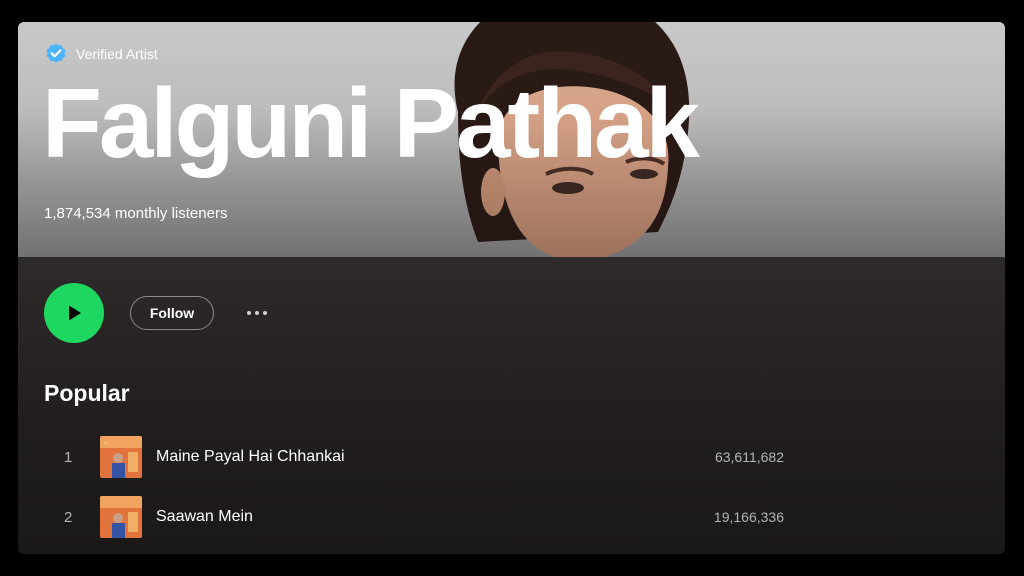  I want to click on follow-button: Follow, so click(172, 313).